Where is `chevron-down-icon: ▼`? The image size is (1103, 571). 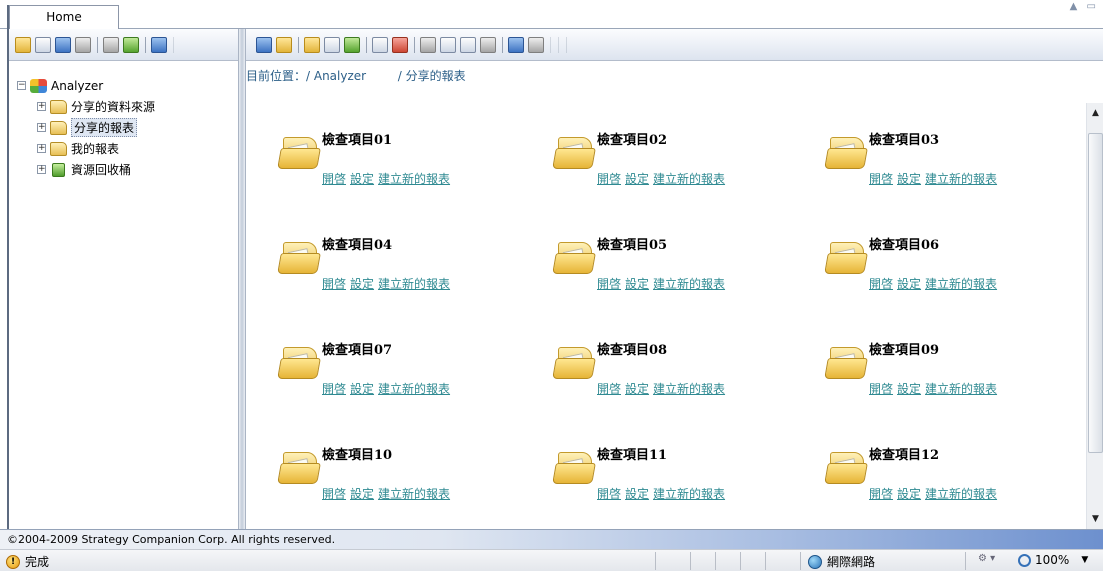 chevron-down-icon: ▼ is located at coordinates (1084, 560).